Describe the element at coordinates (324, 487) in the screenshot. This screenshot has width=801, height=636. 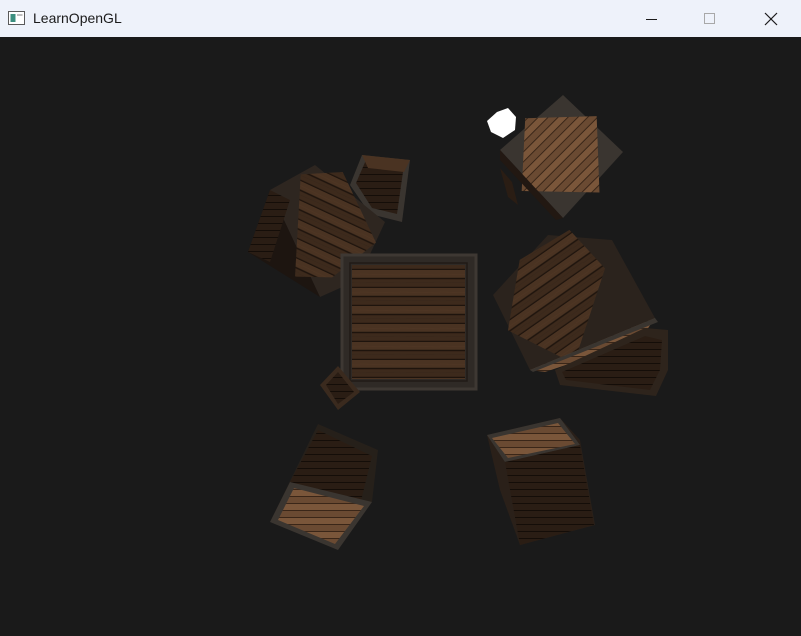
I see `crate-bottom-left` at that location.